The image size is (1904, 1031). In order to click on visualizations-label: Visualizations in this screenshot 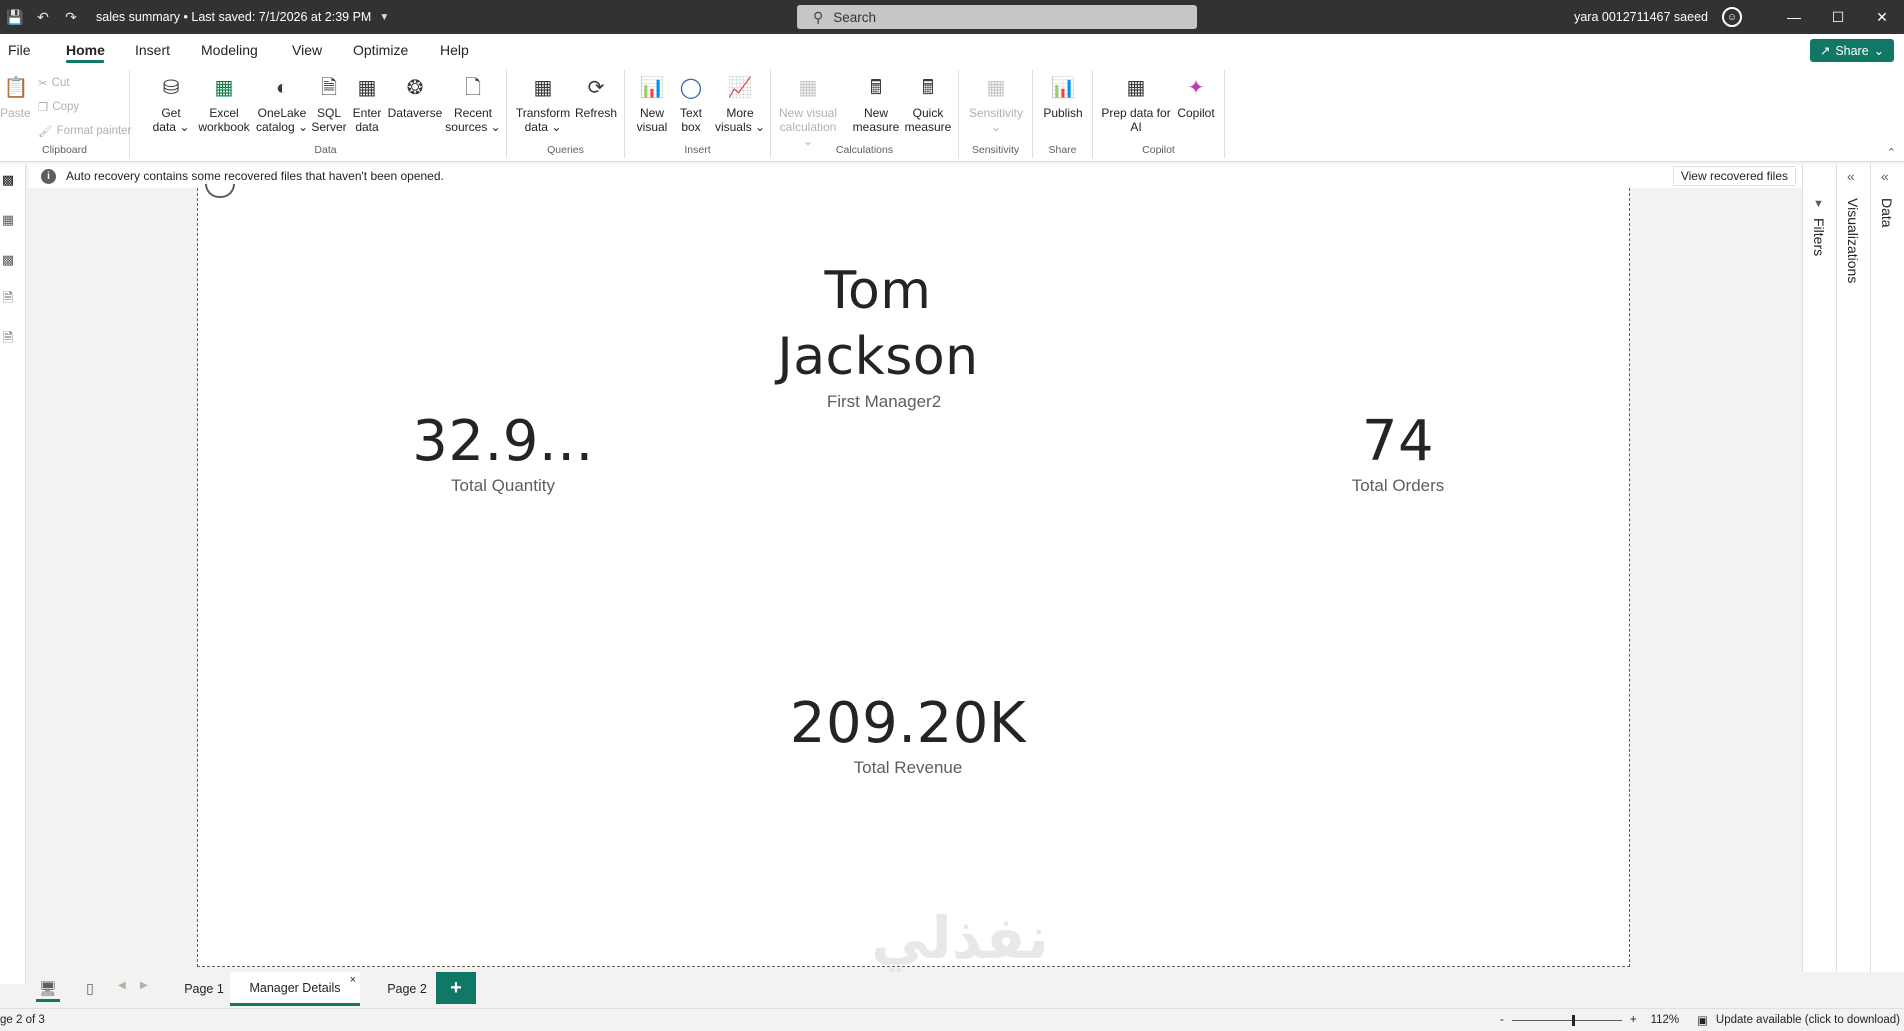, I will do `click(1853, 240)`.